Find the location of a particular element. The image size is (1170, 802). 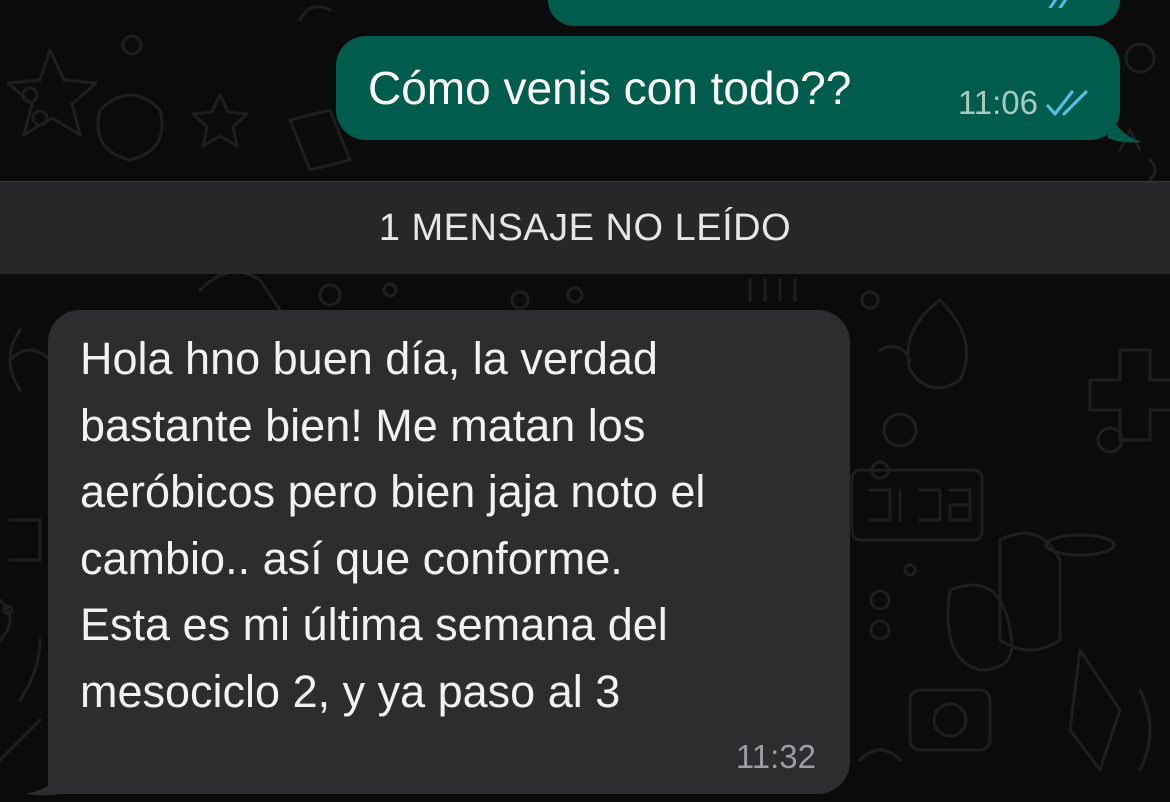

message-line: Esta es mi última semana del is located at coordinates (374, 624).